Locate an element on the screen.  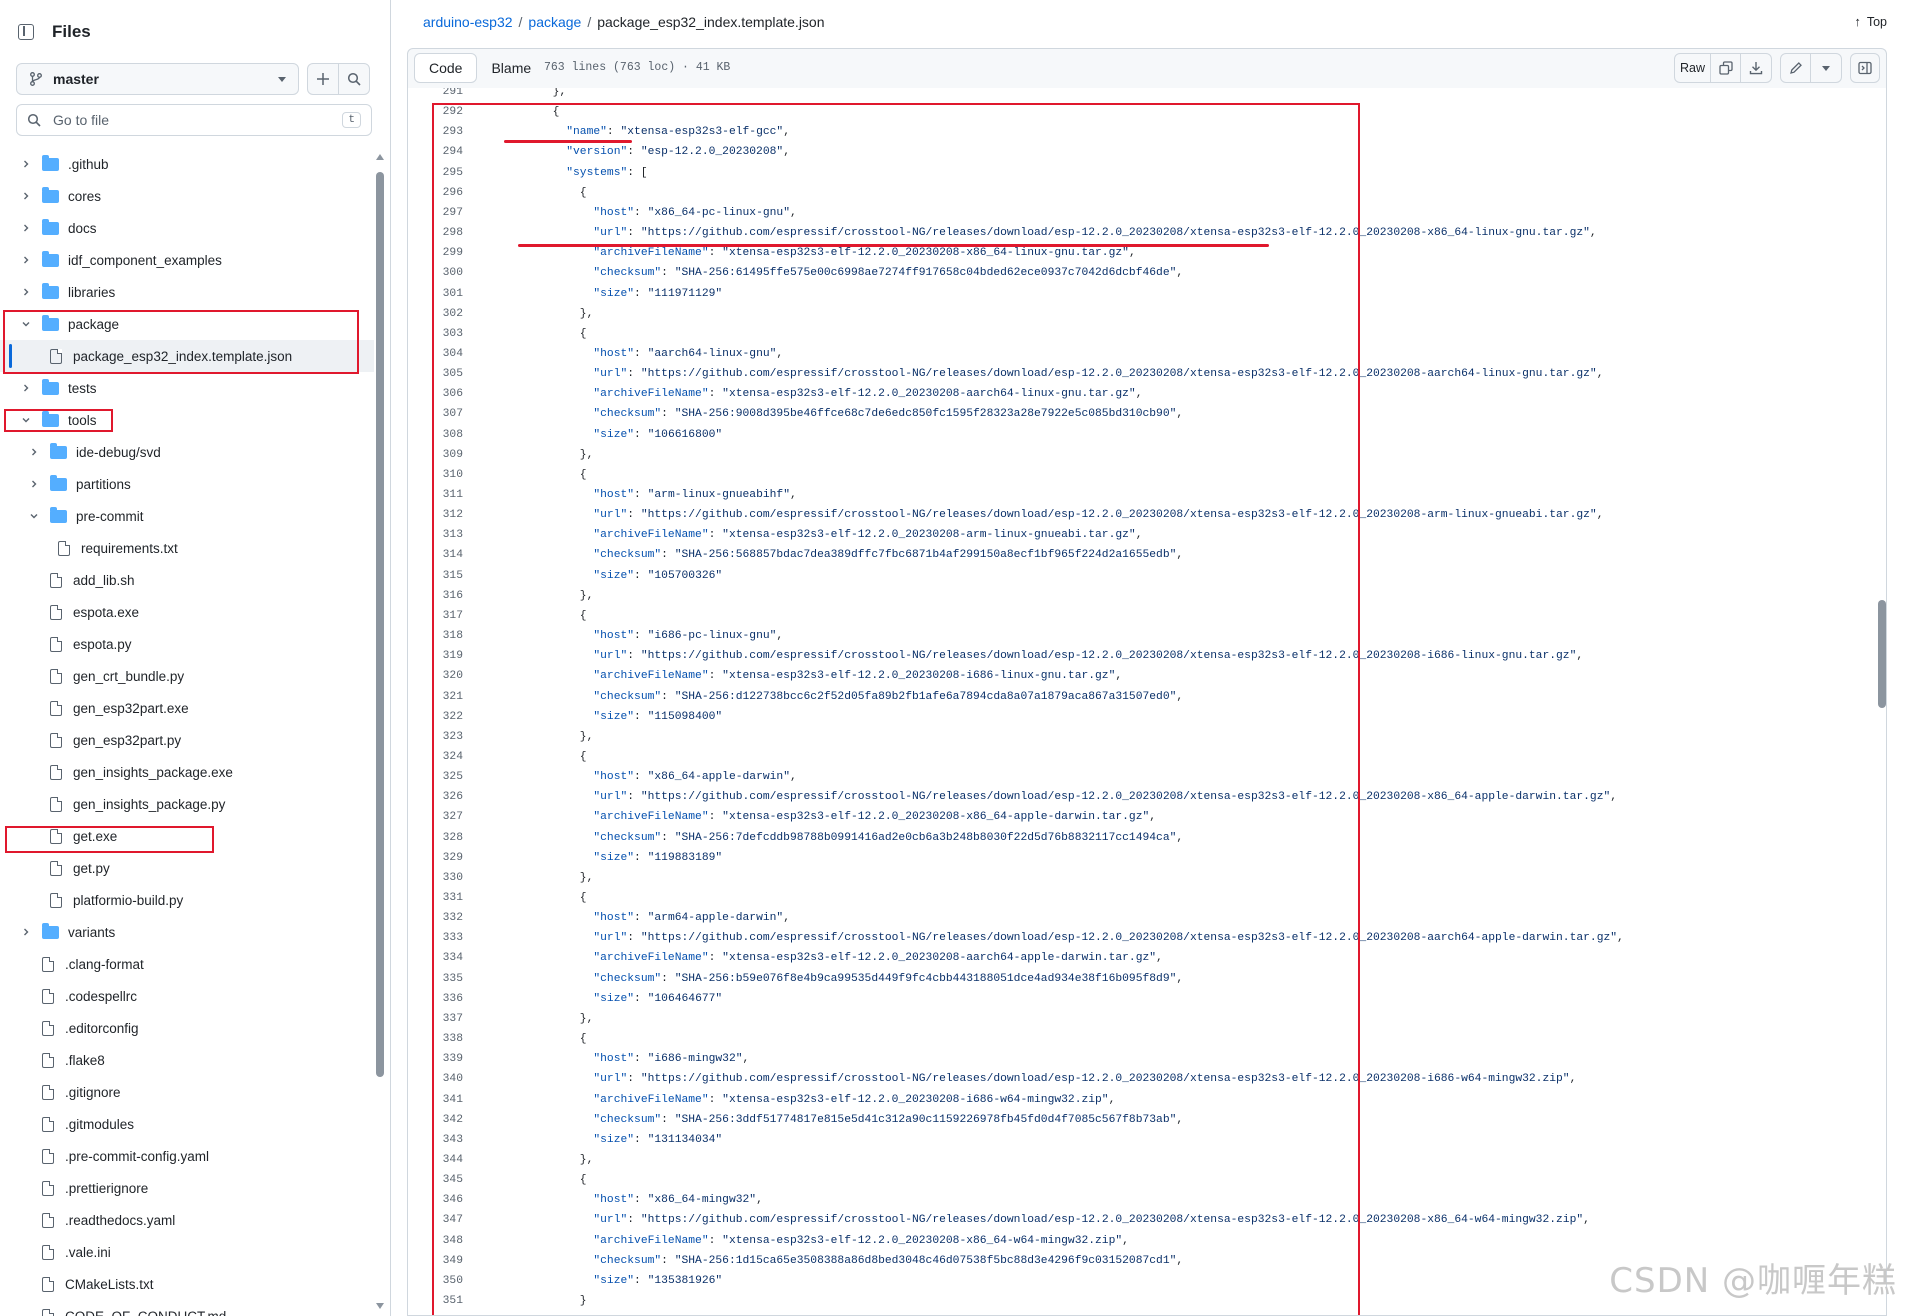
line-number: 317 is located at coordinates (435, 616).